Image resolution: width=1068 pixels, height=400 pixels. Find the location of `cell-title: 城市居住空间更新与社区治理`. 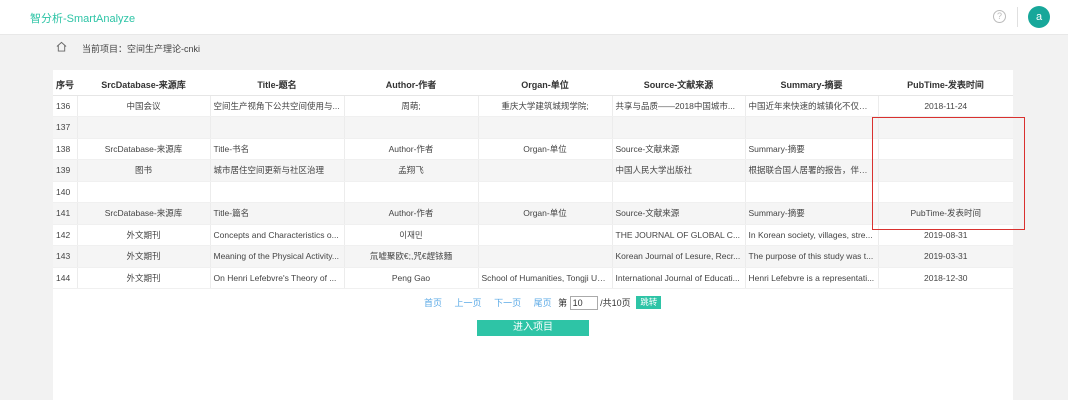

cell-title: 城市居住空间更新与社区治理 is located at coordinates (277, 170).